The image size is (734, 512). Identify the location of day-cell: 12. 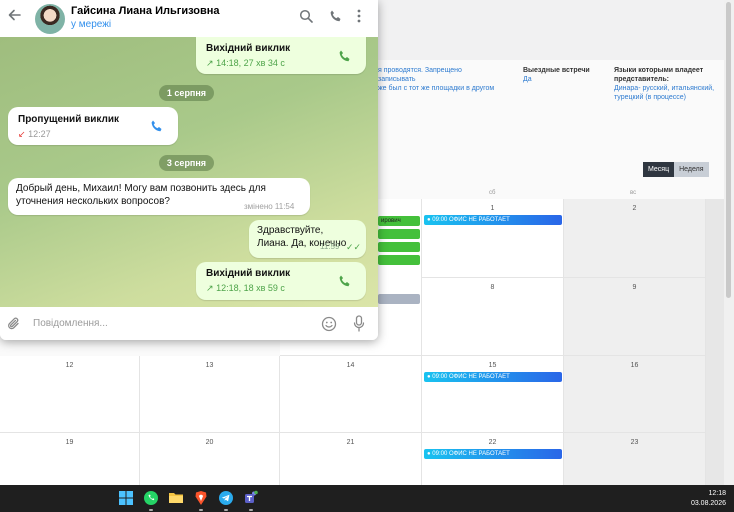
(70, 394).